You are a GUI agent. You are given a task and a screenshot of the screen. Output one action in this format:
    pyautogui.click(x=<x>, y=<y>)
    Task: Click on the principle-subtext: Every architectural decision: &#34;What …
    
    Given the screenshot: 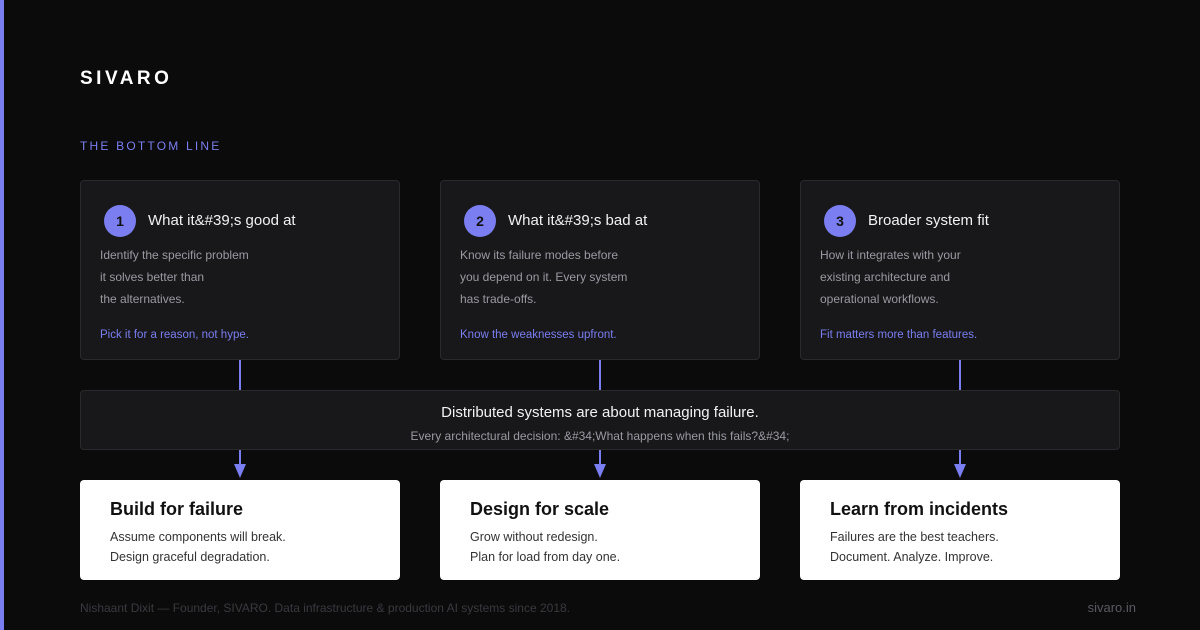 What is the action you would take?
    pyautogui.click(x=600, y=436)
    